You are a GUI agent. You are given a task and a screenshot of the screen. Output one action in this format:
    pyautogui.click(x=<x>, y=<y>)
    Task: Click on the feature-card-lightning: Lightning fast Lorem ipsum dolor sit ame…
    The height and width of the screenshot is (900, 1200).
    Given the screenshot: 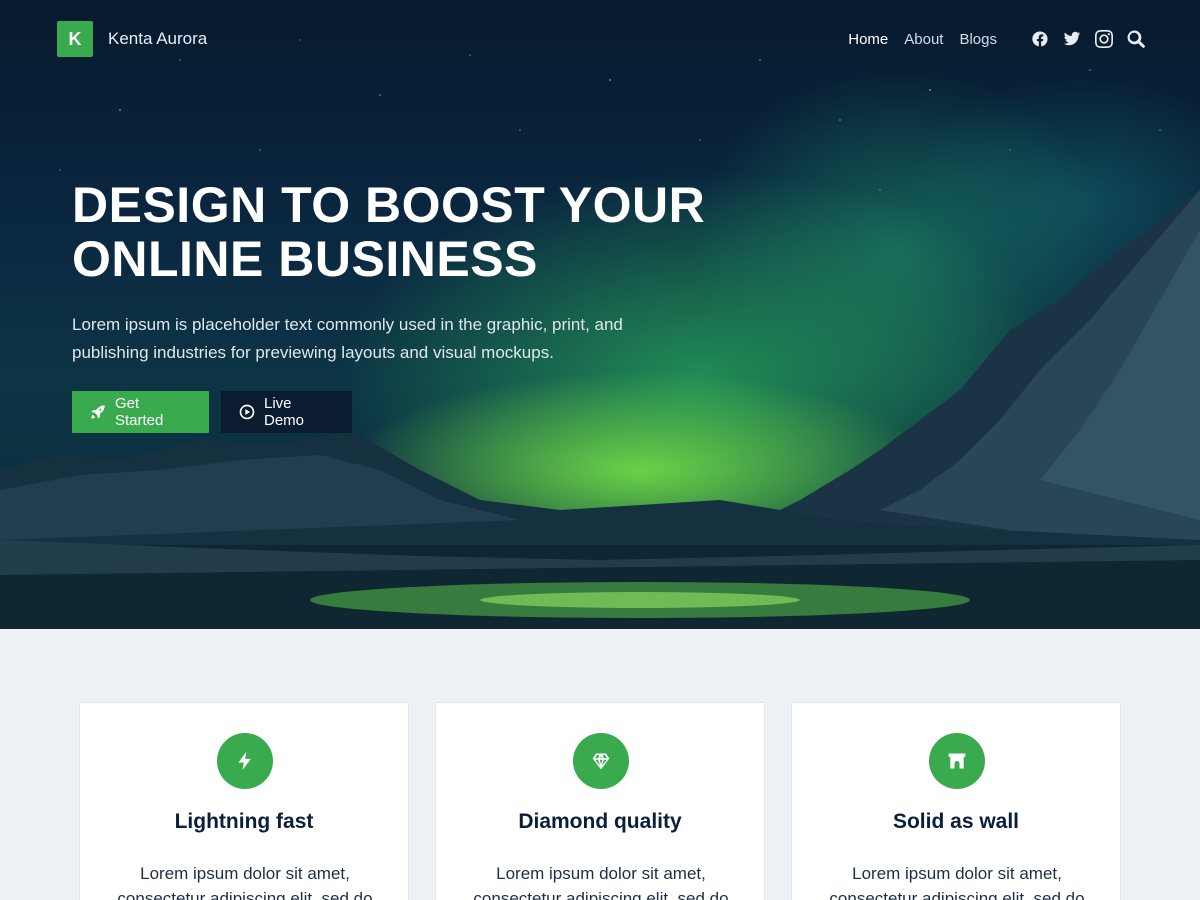 What is the action you would take?
    pyautogui.click(x=244, y=801)
    